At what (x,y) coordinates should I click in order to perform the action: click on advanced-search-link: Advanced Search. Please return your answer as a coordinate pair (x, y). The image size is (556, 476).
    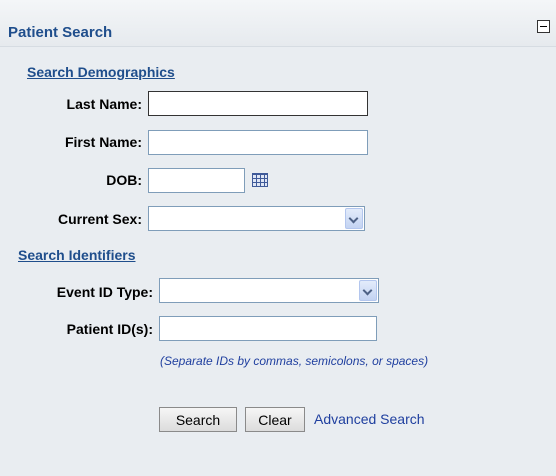
    Looking at the image, I should click on (369, 419).